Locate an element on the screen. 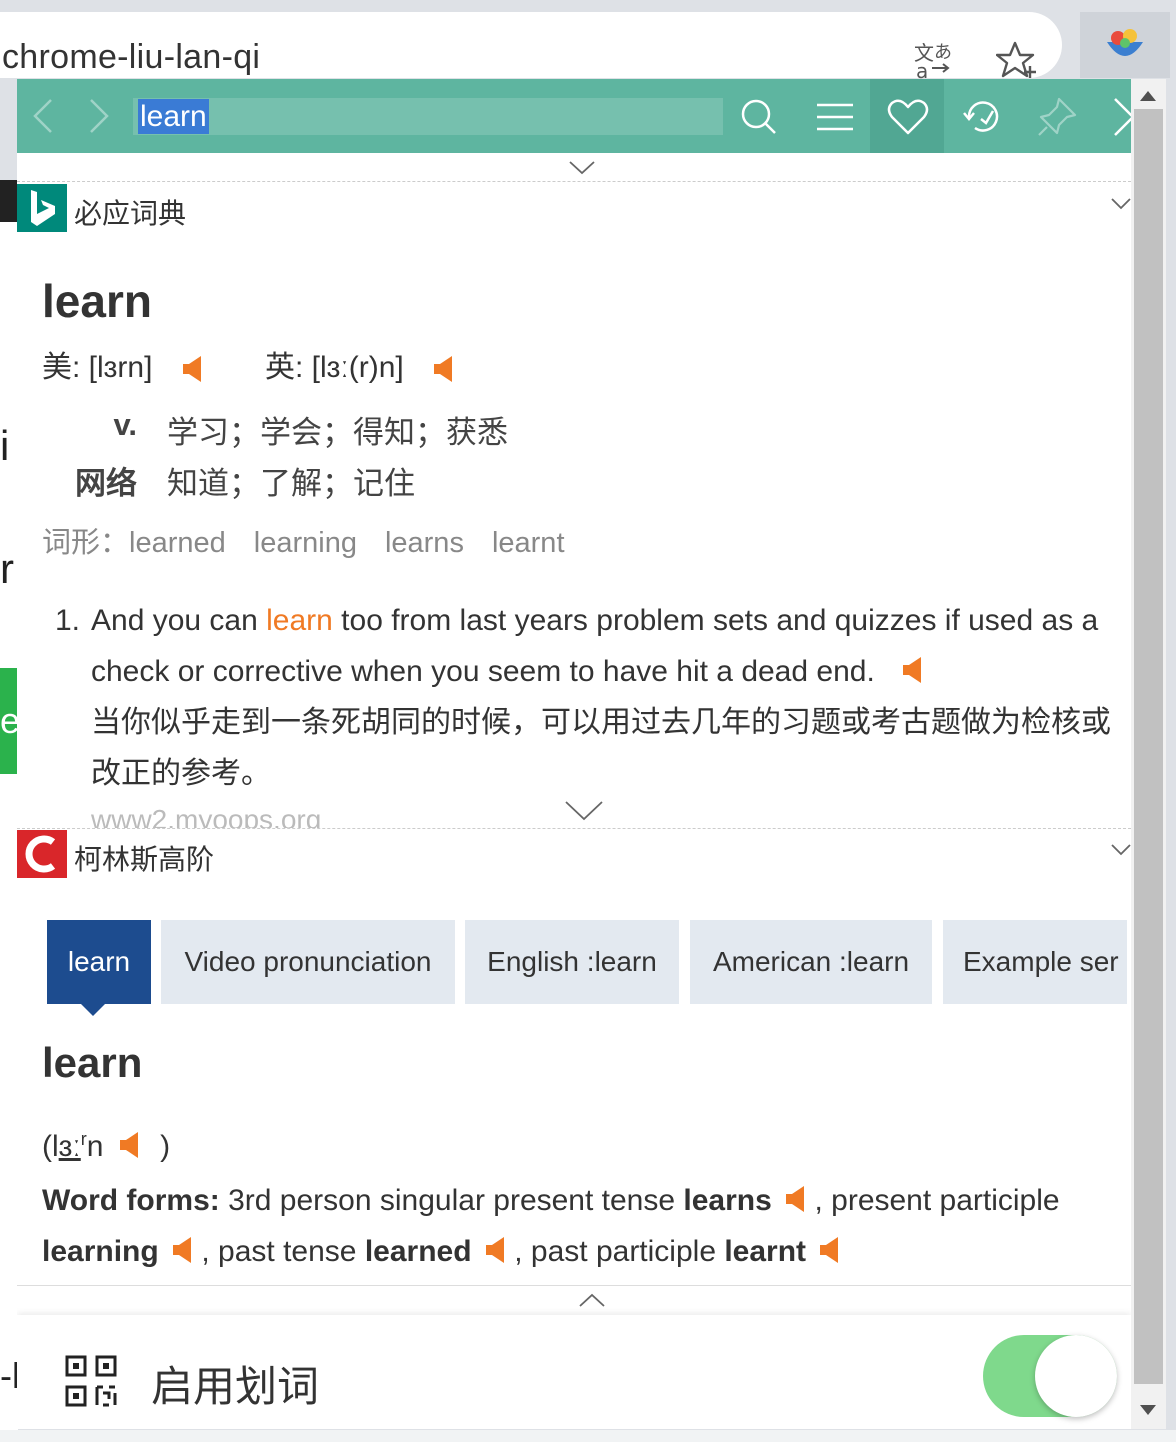  form-word: learned is located at coordinates (418, 1251).